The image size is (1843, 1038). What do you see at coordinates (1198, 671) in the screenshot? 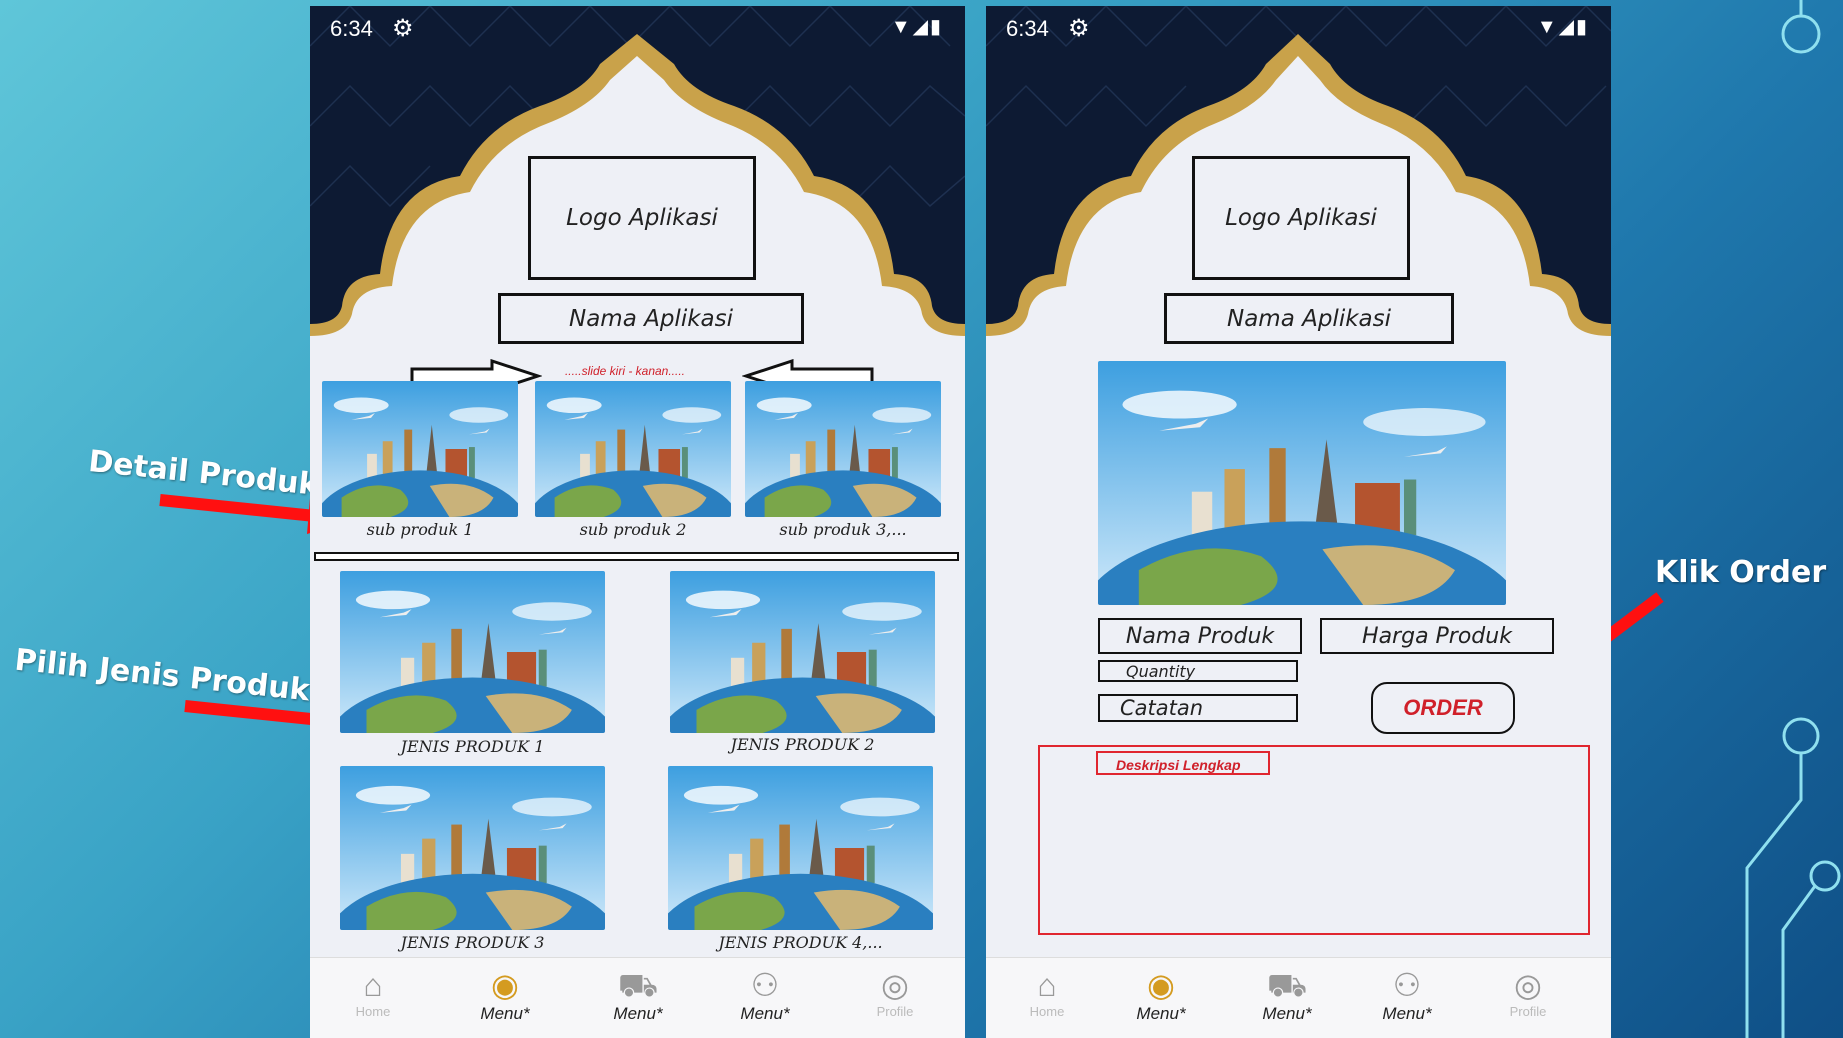
I see `quantity-field: Quantity` at bounding box center [1198, 671].